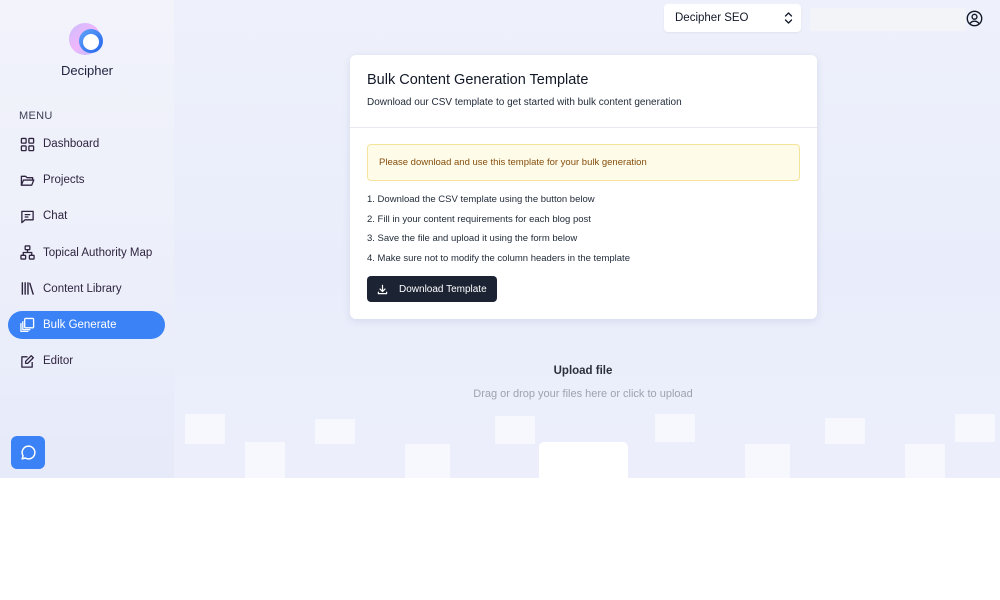  What do you see at coordinates (788, 19) in the screenshot?
I see `chevron-up-down-icon` at bounding box center [788, 19].